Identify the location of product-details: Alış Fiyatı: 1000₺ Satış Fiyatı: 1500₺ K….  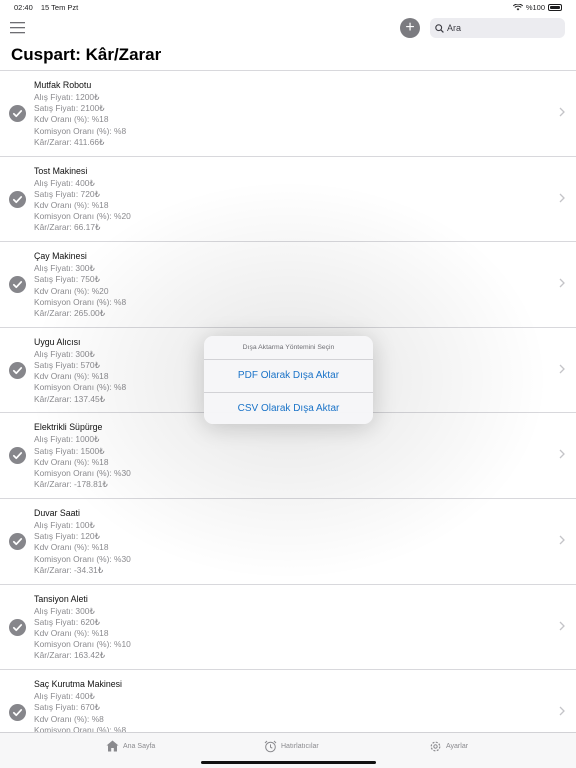
(82, 462).